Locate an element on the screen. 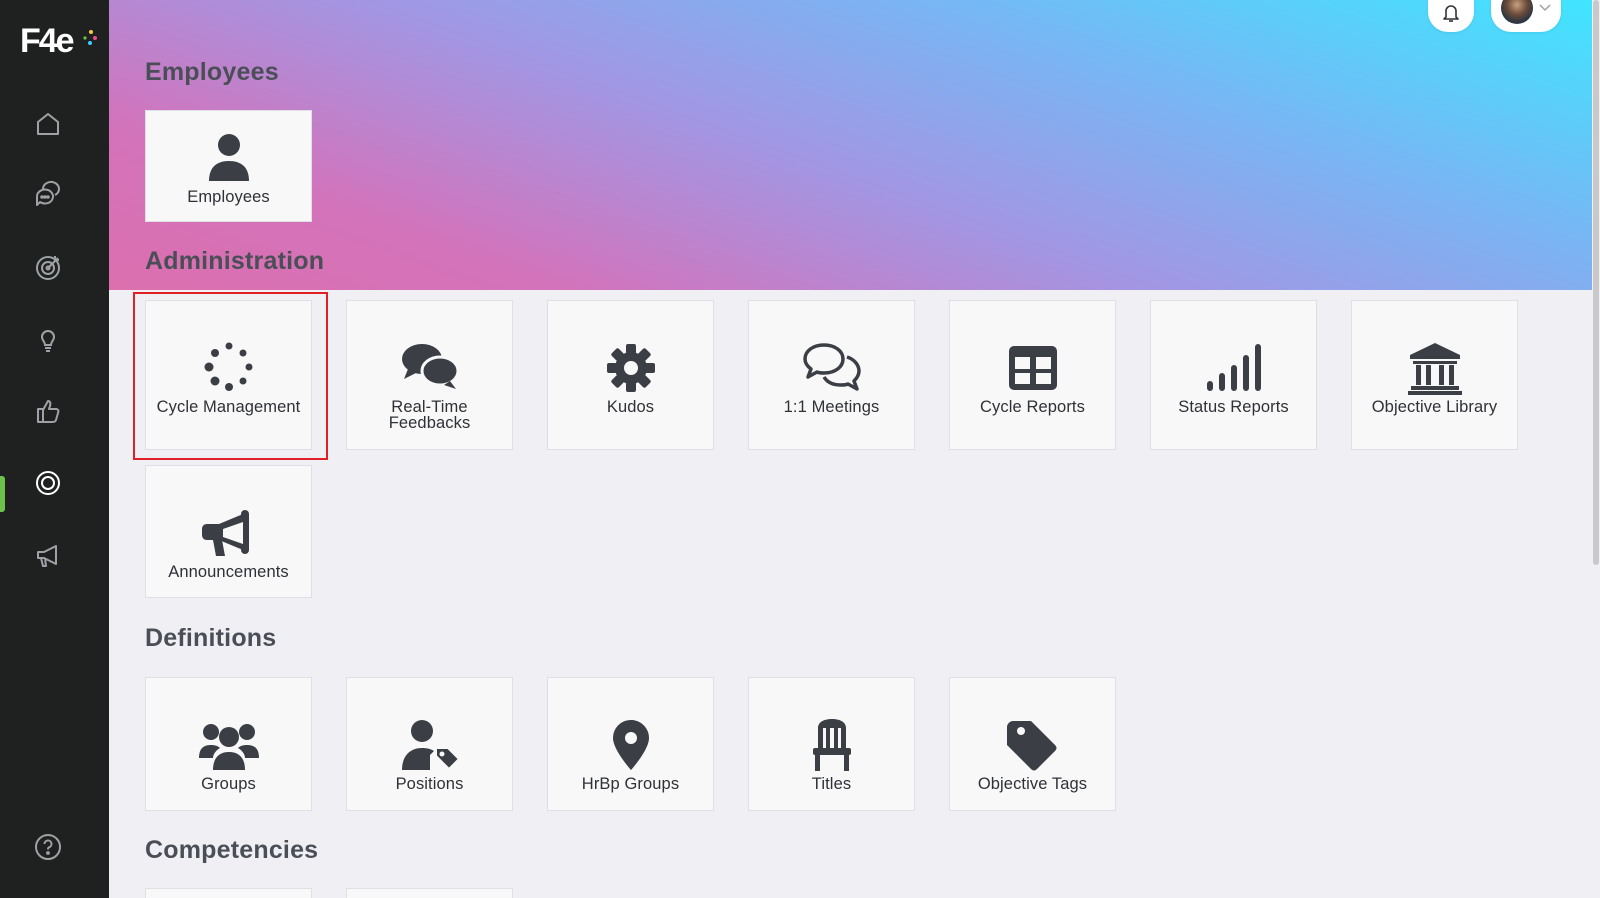  profile-menu-button is located at coordinates (1526, 16).